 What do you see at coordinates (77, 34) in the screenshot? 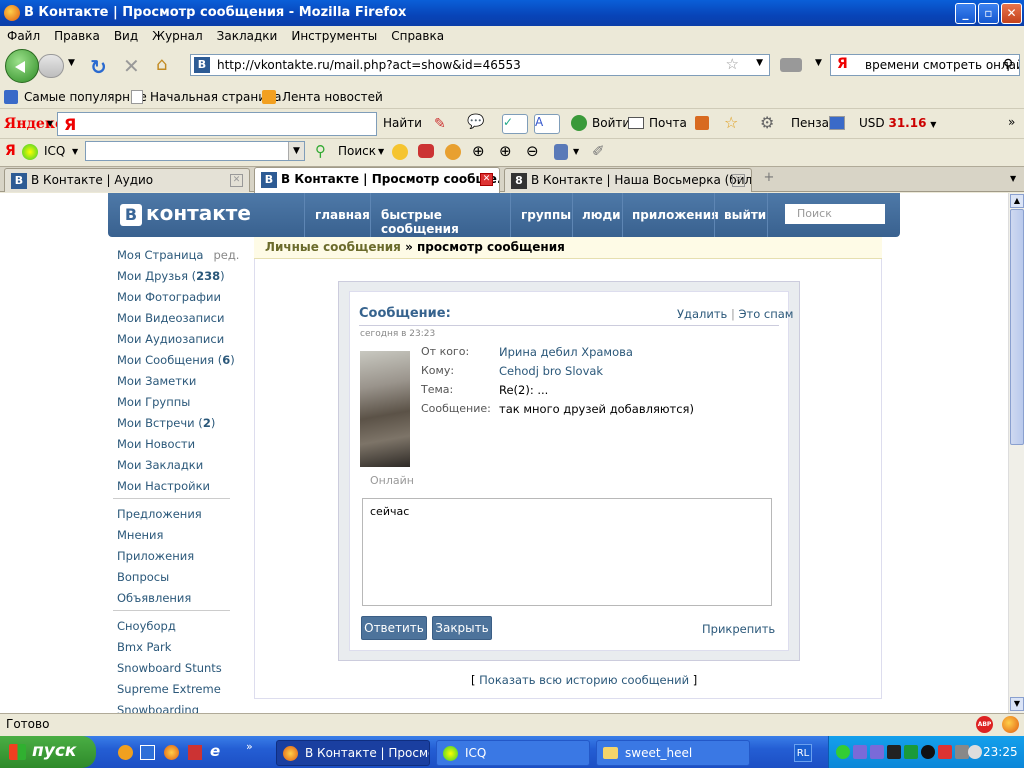
I see `menu-edit: Правка` at bounding box center [77, 34].